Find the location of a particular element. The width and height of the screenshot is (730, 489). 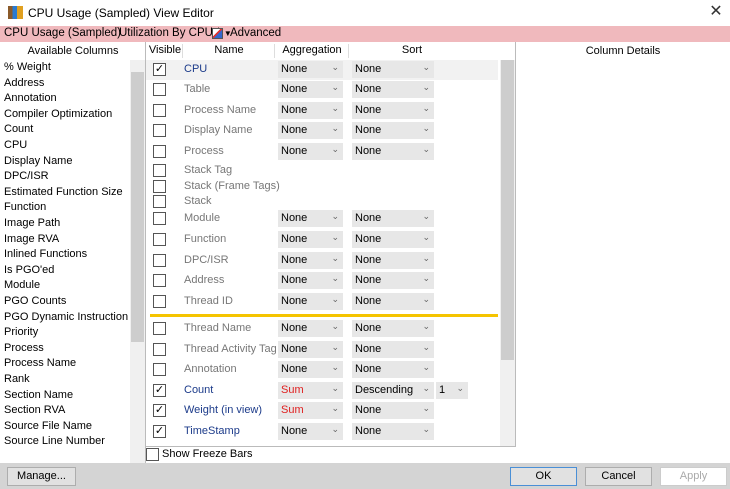

sort-priority-dropdown: 1 ⌄ is located at coordinates (452, 390).